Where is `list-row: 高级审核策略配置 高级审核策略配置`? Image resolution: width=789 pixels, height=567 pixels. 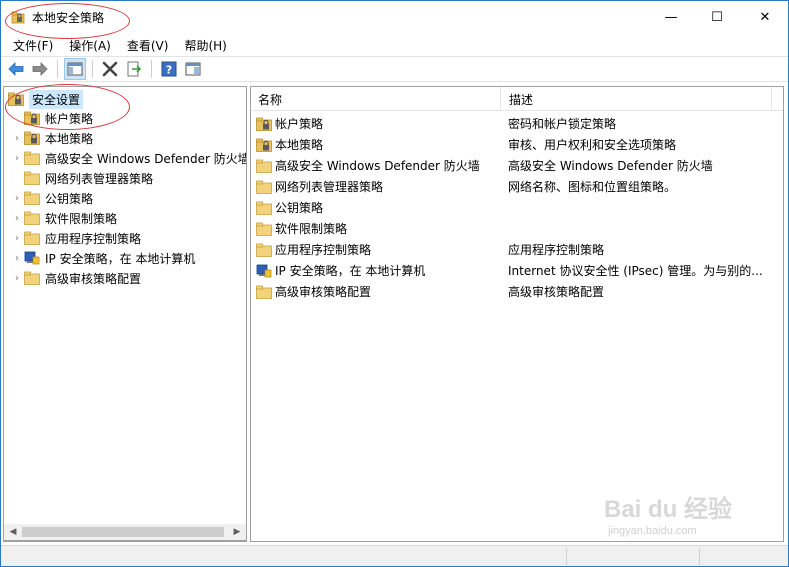 list-row: 高级审核策略配置 高级审核策略配置 is located at coordinates (517, 291).